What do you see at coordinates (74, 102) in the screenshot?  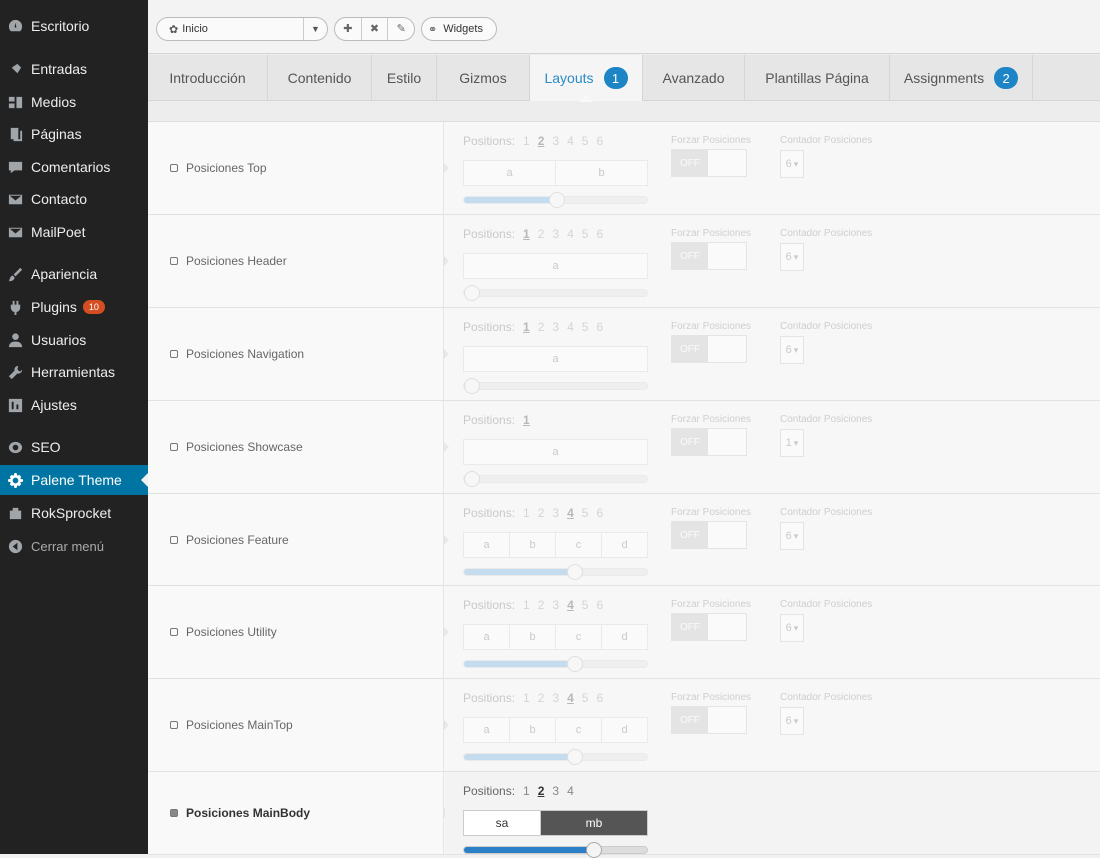 I see `sidebar-item-2: Medios` at bounding box center [74, 102].